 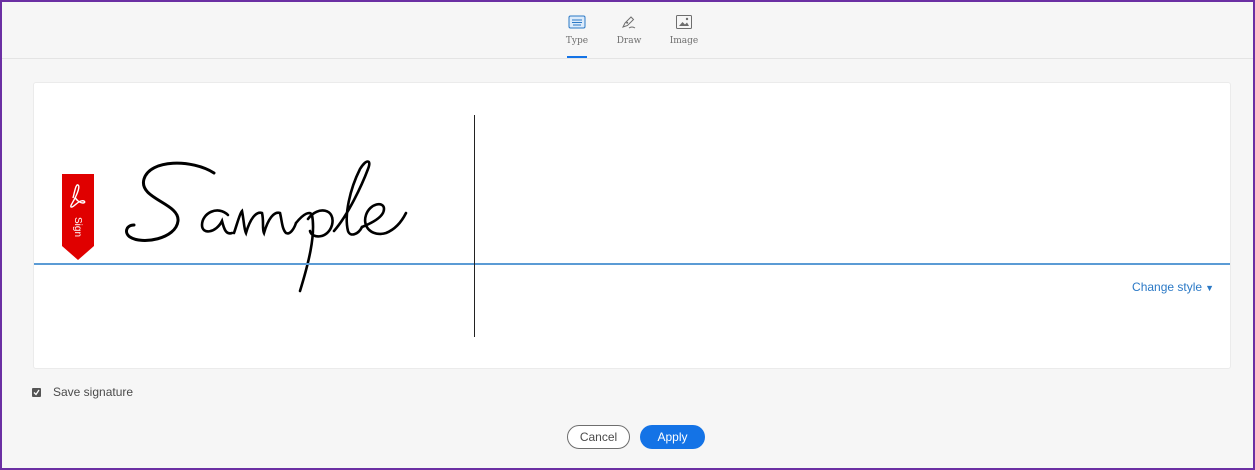 I want to click on caret-down-icon: ▼, so click(x=1209, y=288).